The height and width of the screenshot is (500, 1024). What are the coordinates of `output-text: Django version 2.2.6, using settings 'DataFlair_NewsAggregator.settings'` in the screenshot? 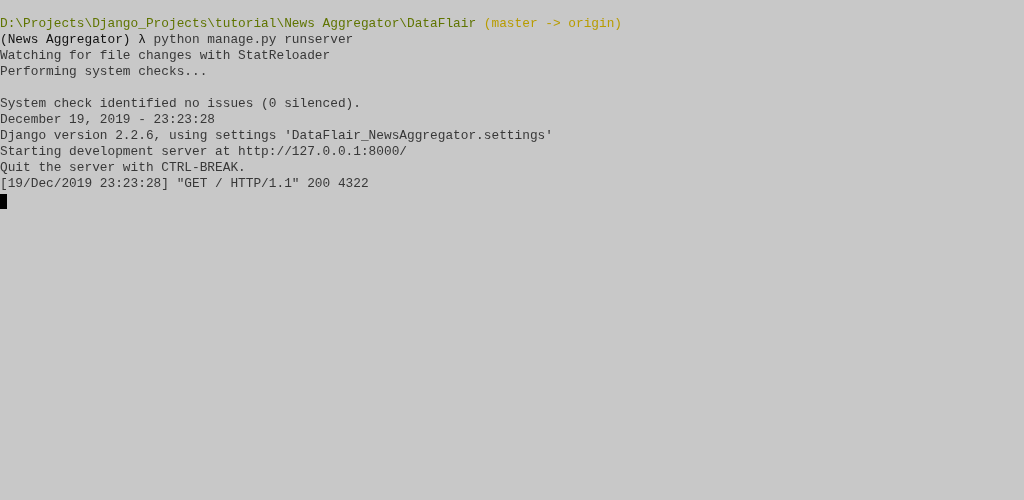 It's located at (276, 136).